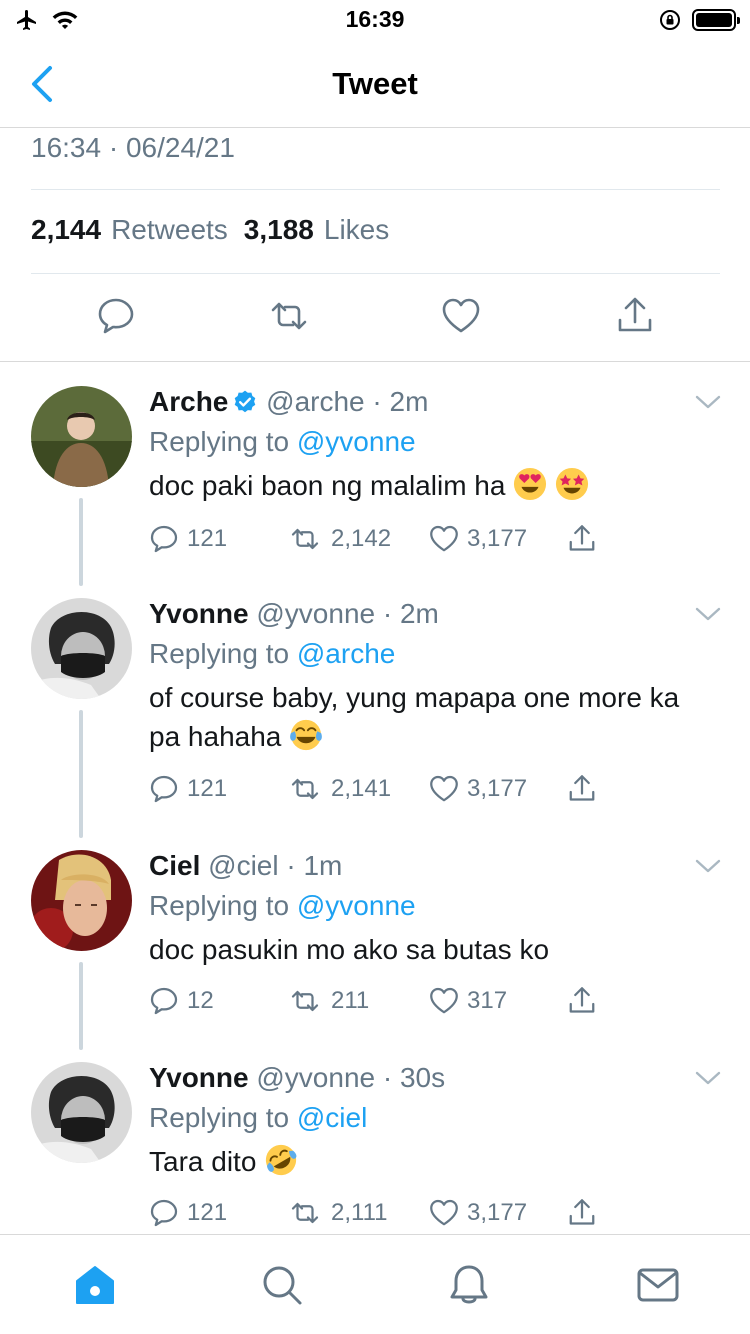 The height and width of the screenshot is (1334, 750). What do you see at coordinates (530, 484) in the screenshot?
I see `heart-eyes-emoji` at bounding box center [530, 484].